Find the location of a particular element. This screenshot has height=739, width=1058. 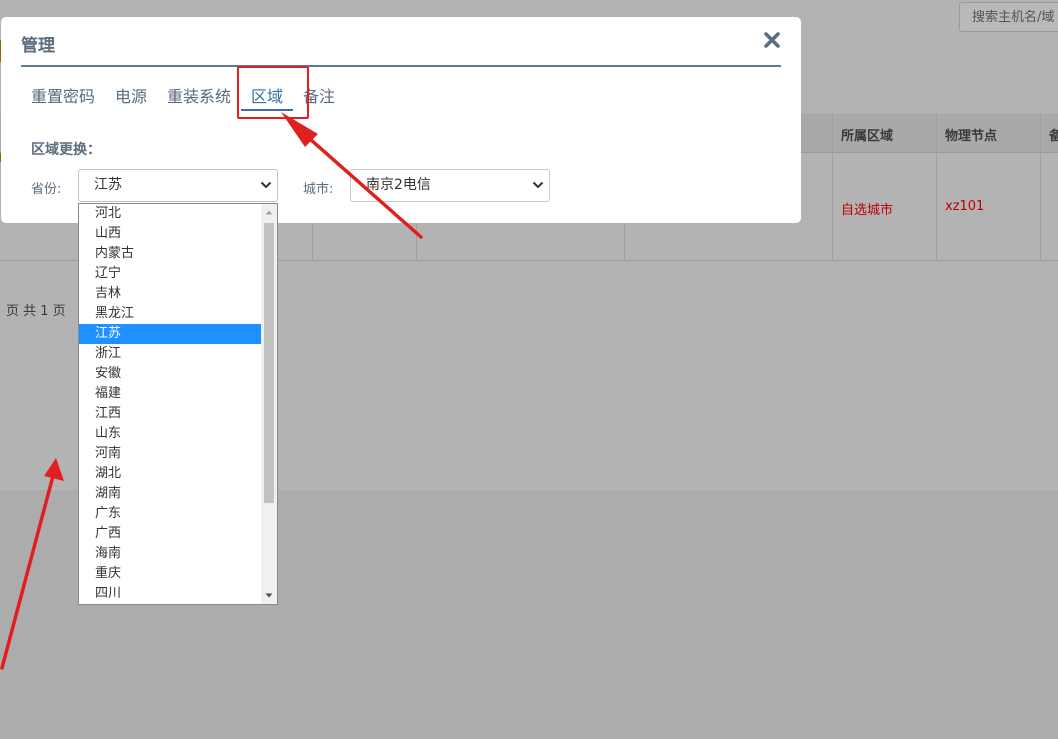

tab-reset-password: 重置密码 is located at coordinates (63, 95).